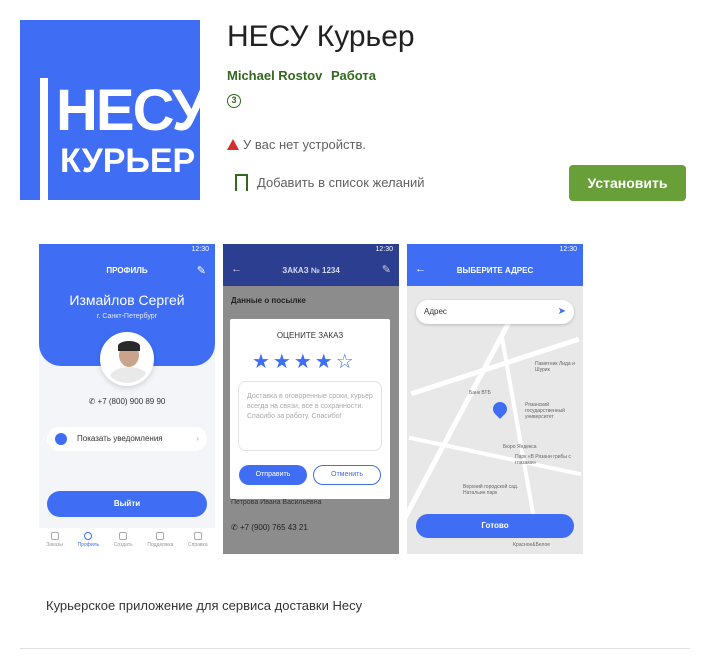  Describe the element at coordinates (480, 393) in the screenshot. I see `map-label: Банк ВТБ` at that location.